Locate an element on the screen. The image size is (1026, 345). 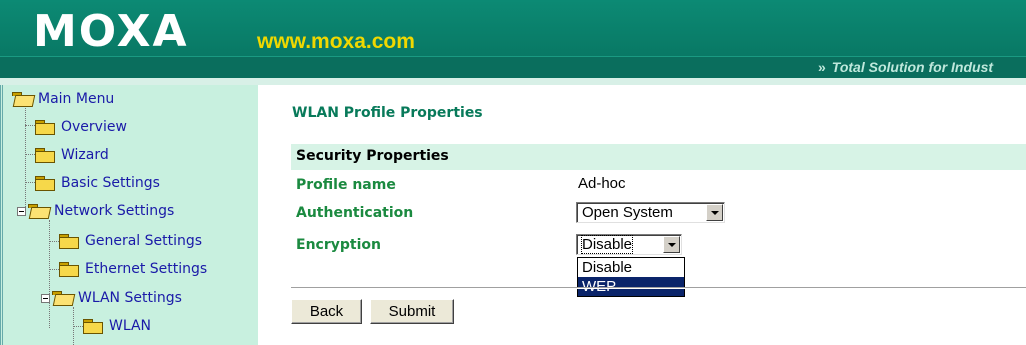
sidebar-item-overview: Overview is located at coordinates (81, 127).